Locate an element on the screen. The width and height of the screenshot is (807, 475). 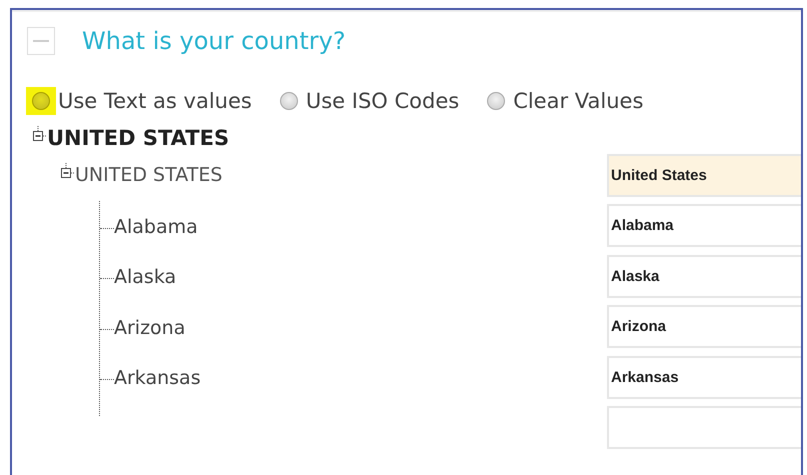
tree-node: Alaska is located at coordinates (145, 277).